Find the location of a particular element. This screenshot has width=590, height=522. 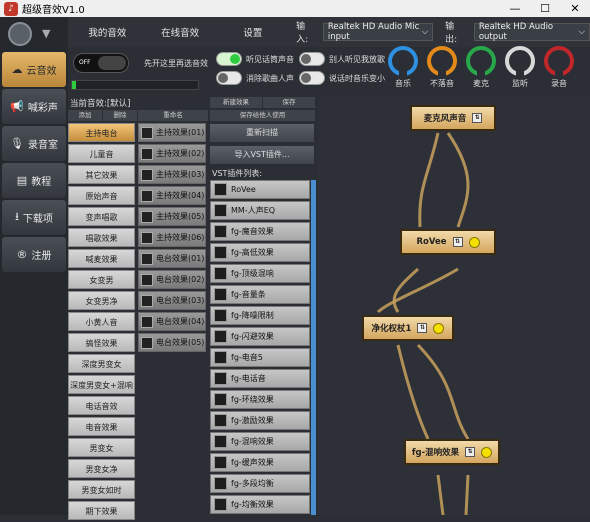

dial-0: 音乐 is located at coordinates (403, 67).